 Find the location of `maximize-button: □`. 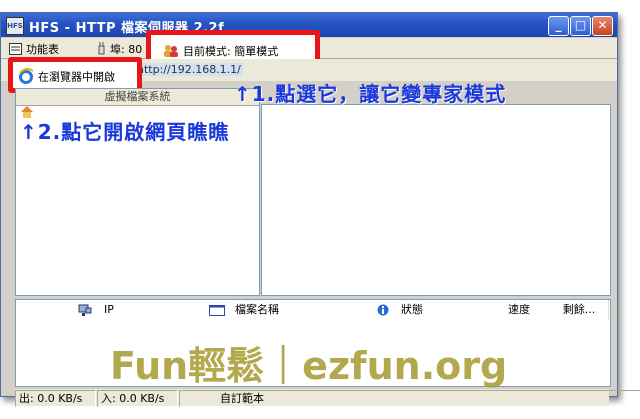

maximize-button: □ is located at coordinates (580, 26).